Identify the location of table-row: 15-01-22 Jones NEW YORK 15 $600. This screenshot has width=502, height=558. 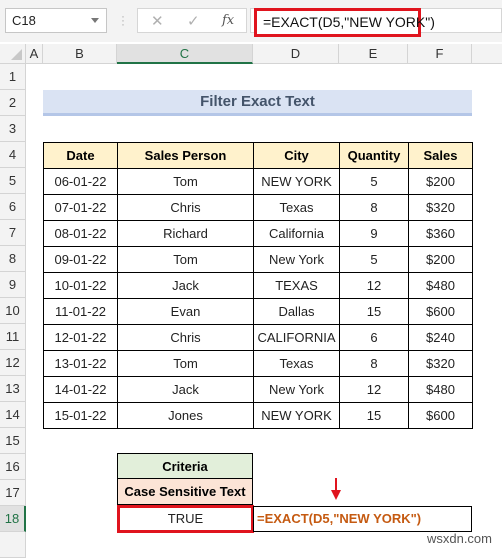
(258, 415).